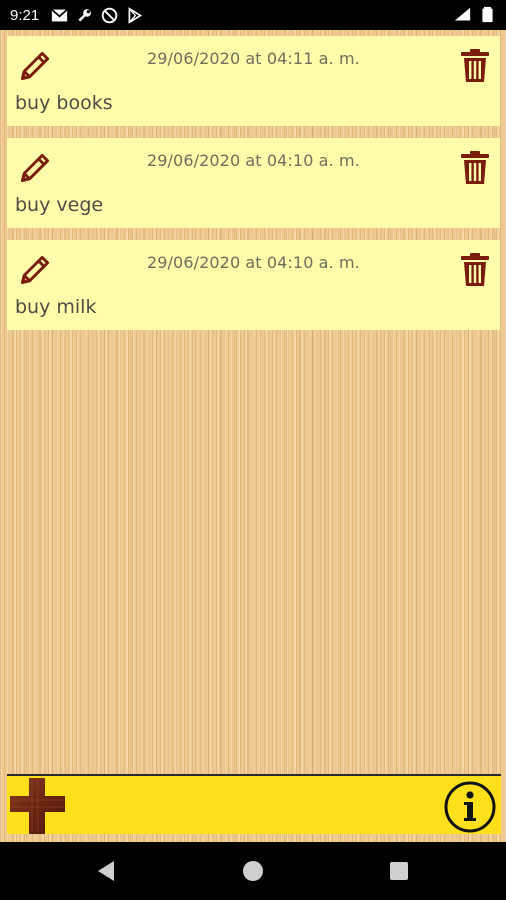  I want to click on home-icon, so click(253, 871).